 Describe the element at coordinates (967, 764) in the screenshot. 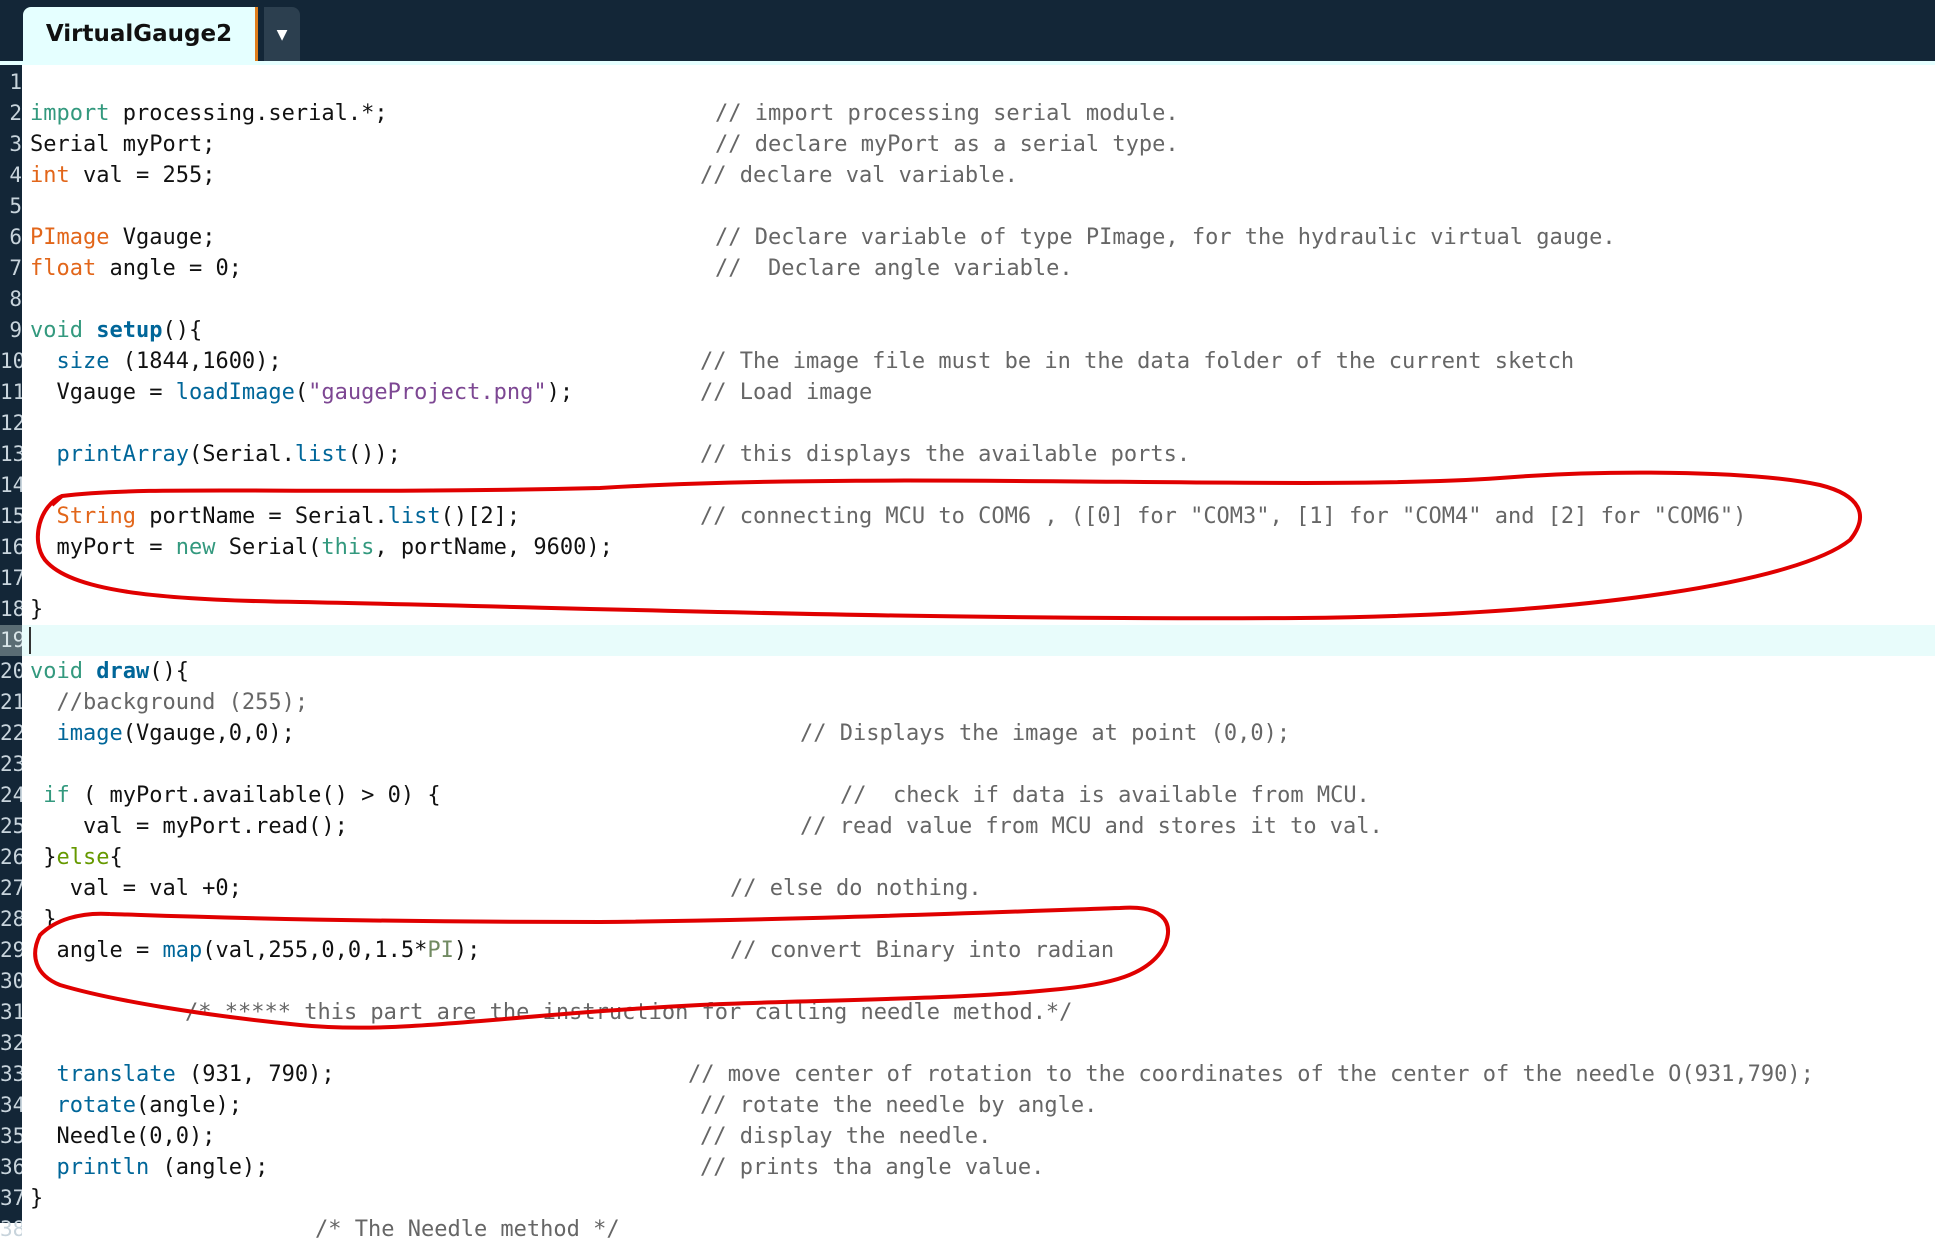

I see `code-line: 23` at that location.